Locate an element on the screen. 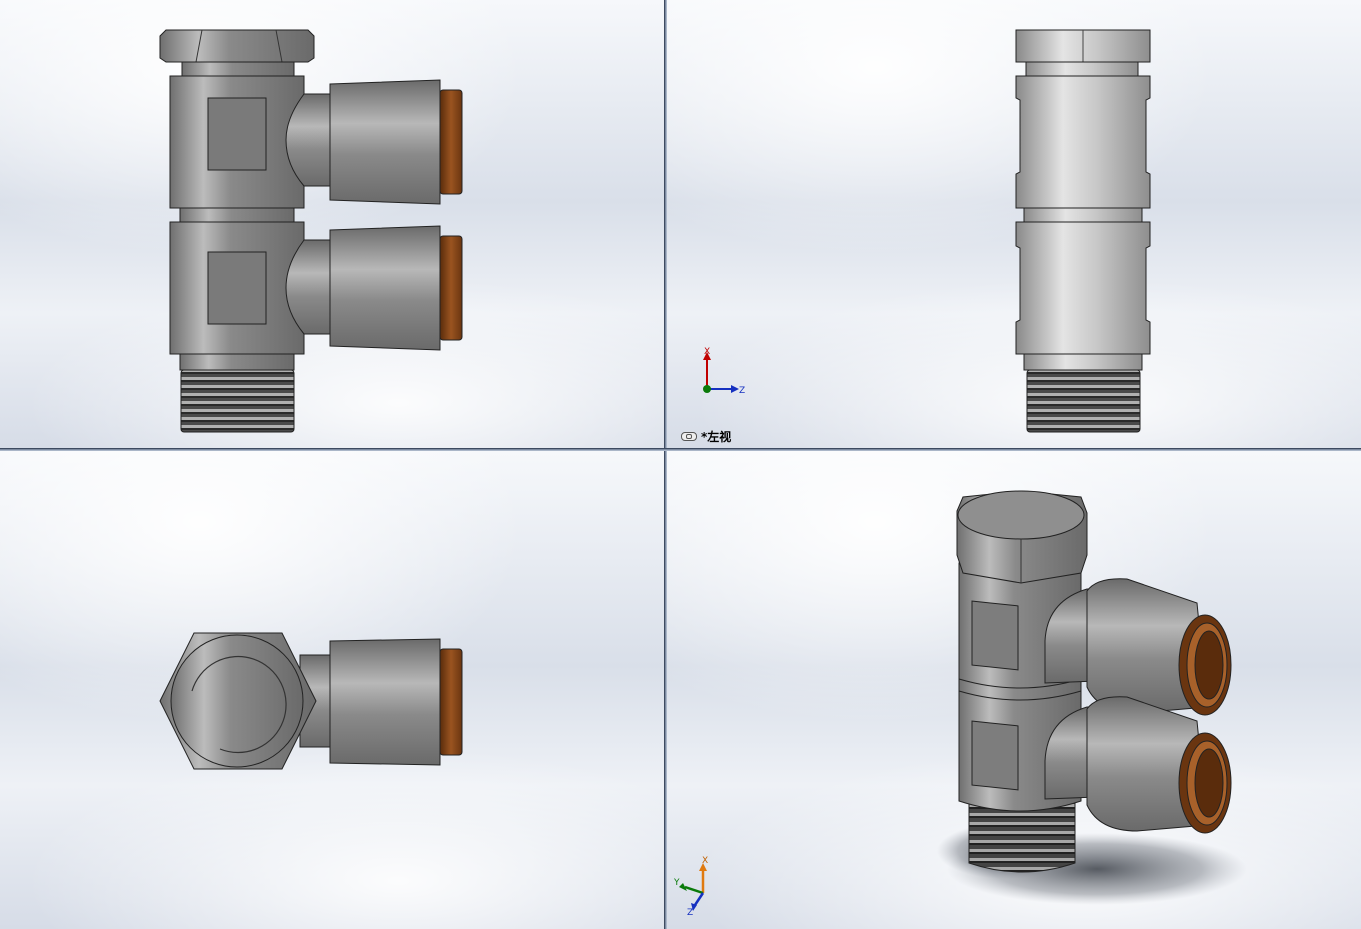 The image size is (1361, 929). coordinate-triad-icon: X Y Z is located at coordinates (690, 887).